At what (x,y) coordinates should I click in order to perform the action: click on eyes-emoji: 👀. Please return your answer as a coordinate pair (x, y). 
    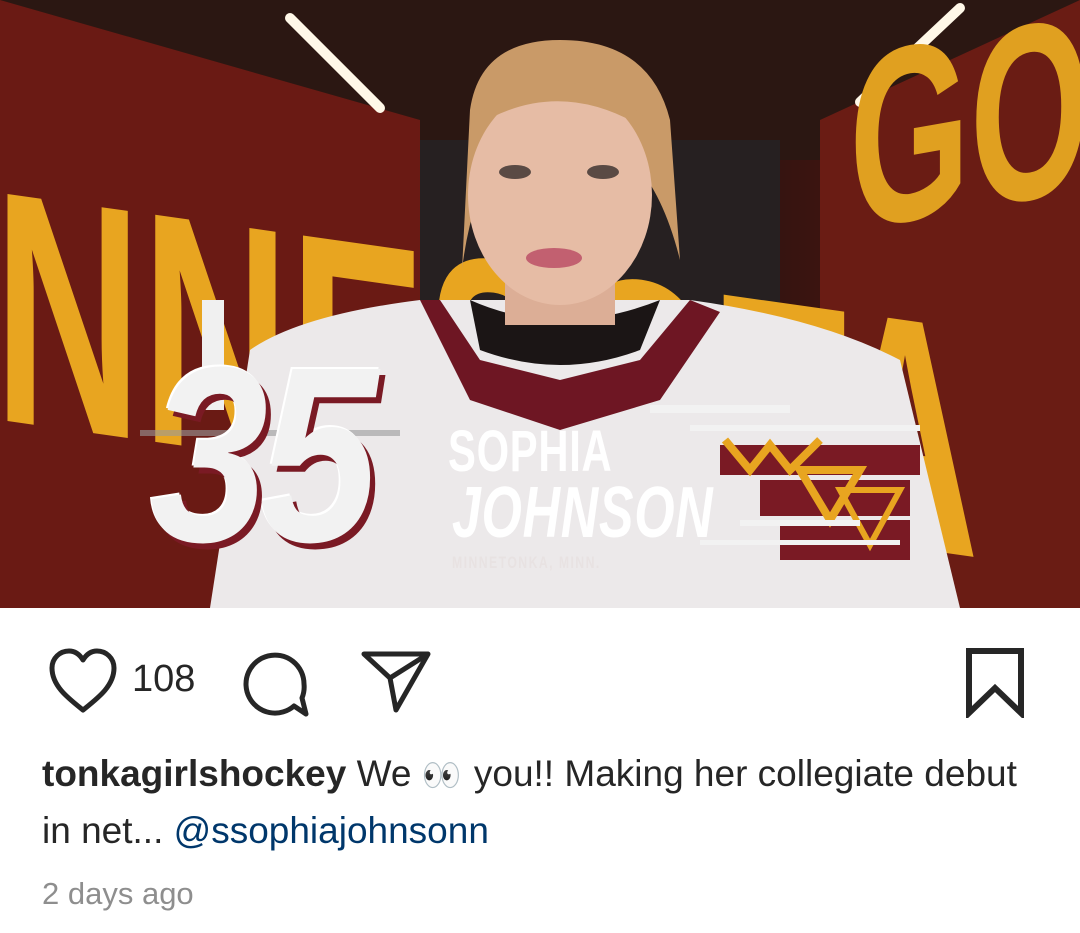
    Looking at the image, I should click on (442, 775).